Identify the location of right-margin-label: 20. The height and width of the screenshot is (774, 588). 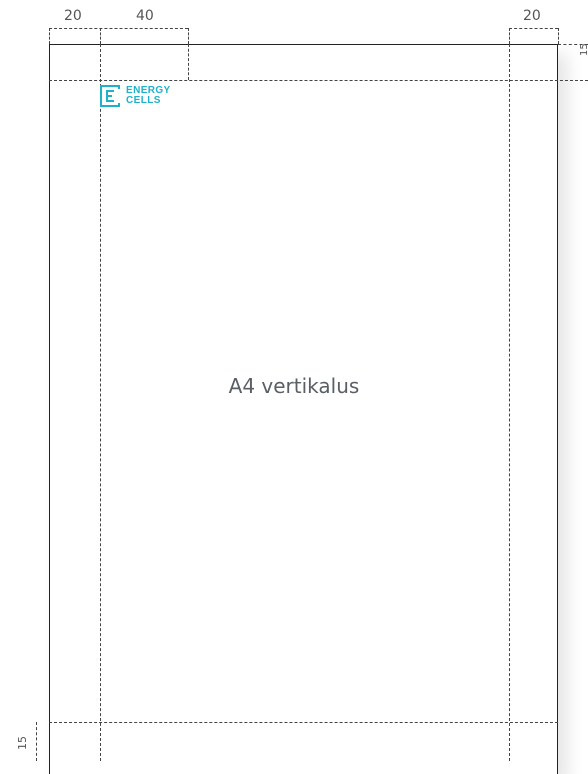
(532, 16).